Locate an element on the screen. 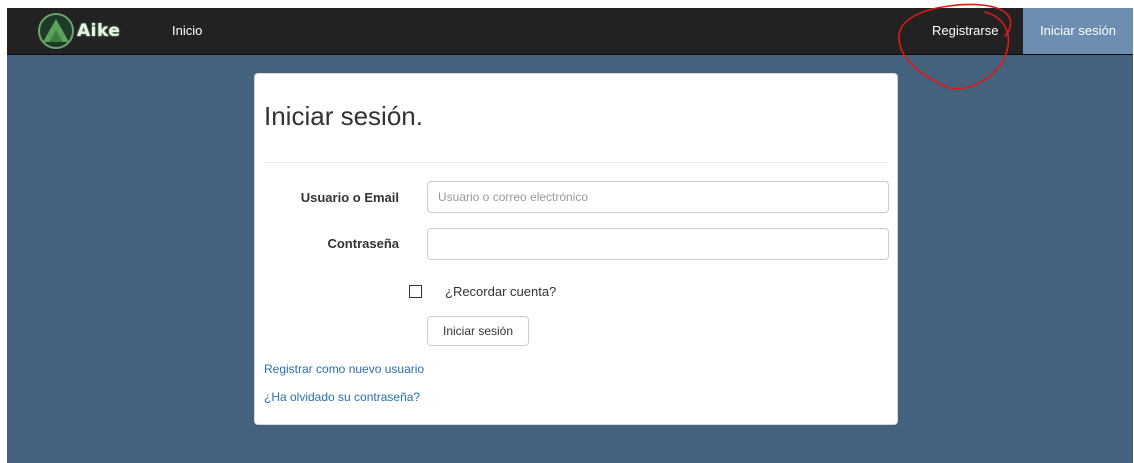 This screenshot has height=463, width=1134. password-label: Contraseña is located at coordinates (363, 243).